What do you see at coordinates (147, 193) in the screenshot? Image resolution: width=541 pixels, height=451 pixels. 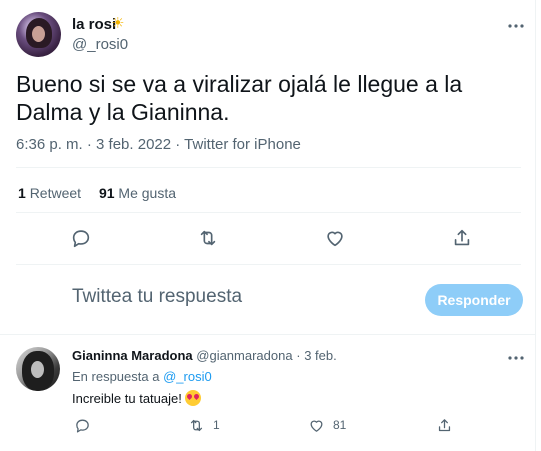 I see `likes-label: Me gusta` at bounding box center [147, 193].